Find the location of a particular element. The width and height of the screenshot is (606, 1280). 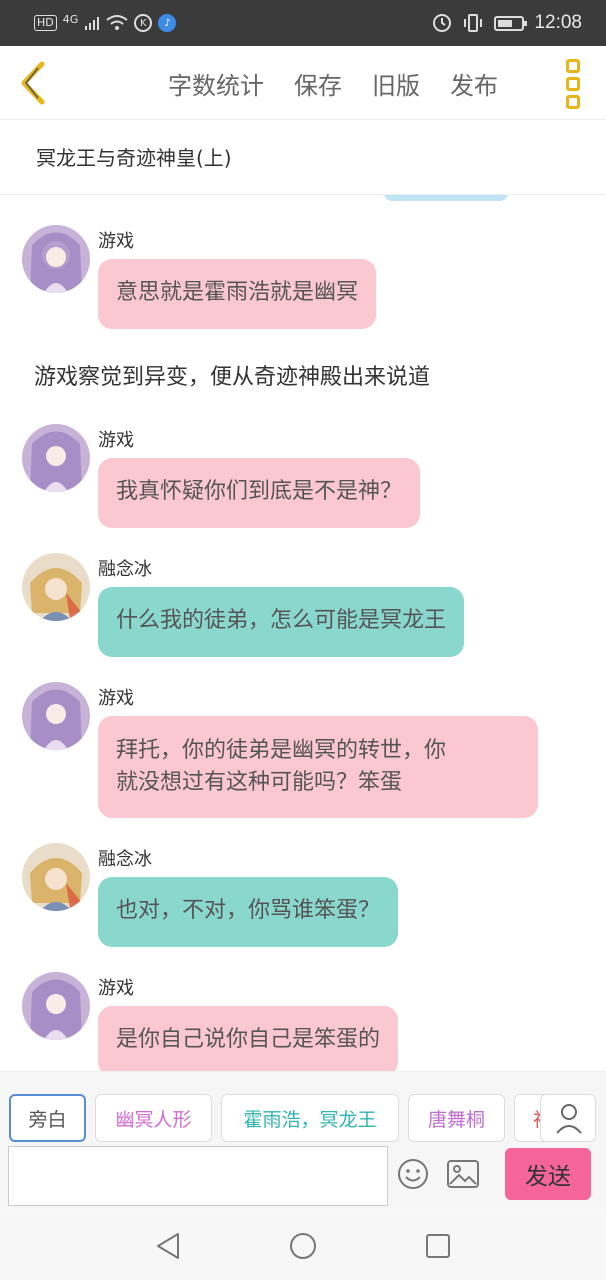

hd-indicator: HD is located at coordinates (45, 23).